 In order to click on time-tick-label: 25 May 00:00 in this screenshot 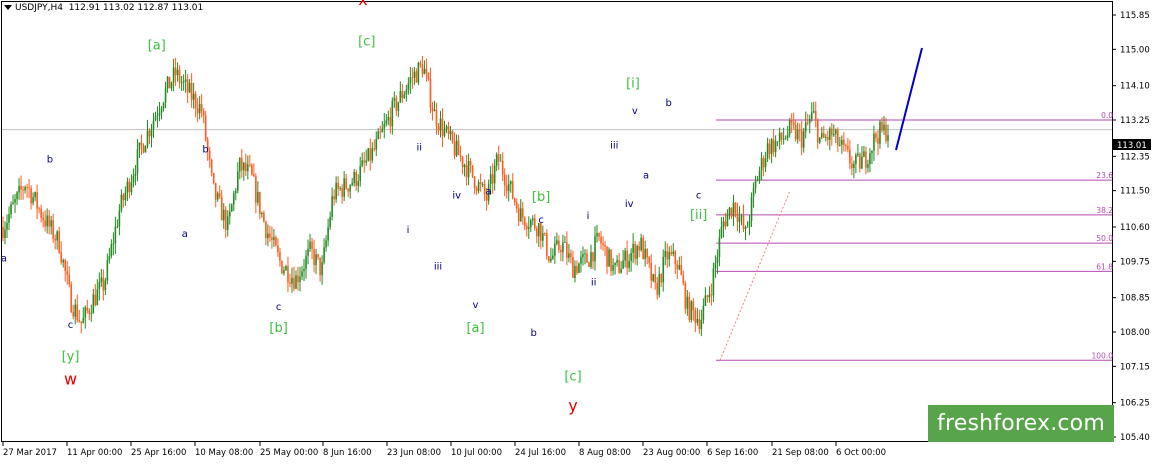, I will do `click(289, 453)`.